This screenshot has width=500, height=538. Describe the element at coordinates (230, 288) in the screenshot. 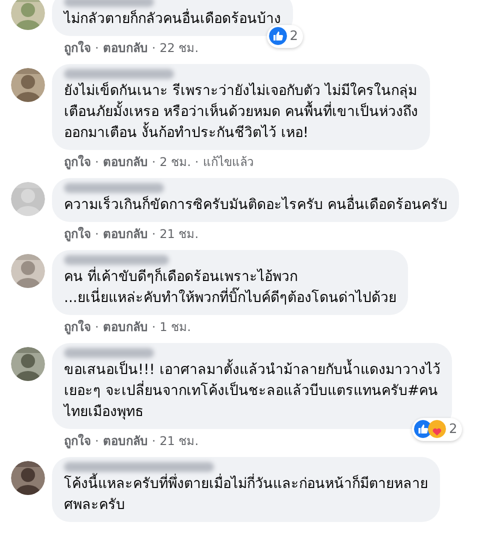

I see `comment-text: คน ที่เค้าขับดีๆก็เดือดร้อนเพราะไอ้พวก ...ยเนี่ยแหล่ะคับทำให้พวกที่บิ๊กไบค์ดีๆต้องโดนด่าไปด้วย` at that location.